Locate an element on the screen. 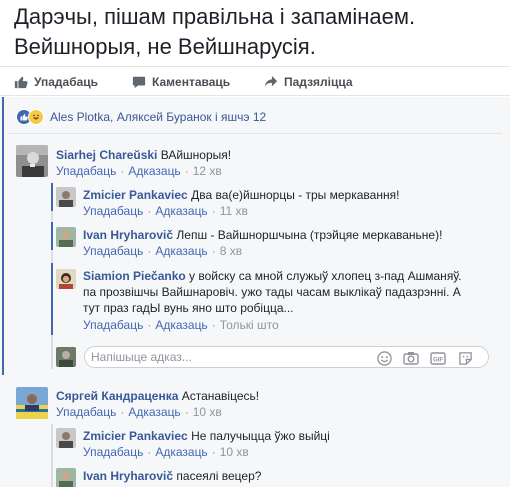  sticker-icon is located at coordinates (465, 358).